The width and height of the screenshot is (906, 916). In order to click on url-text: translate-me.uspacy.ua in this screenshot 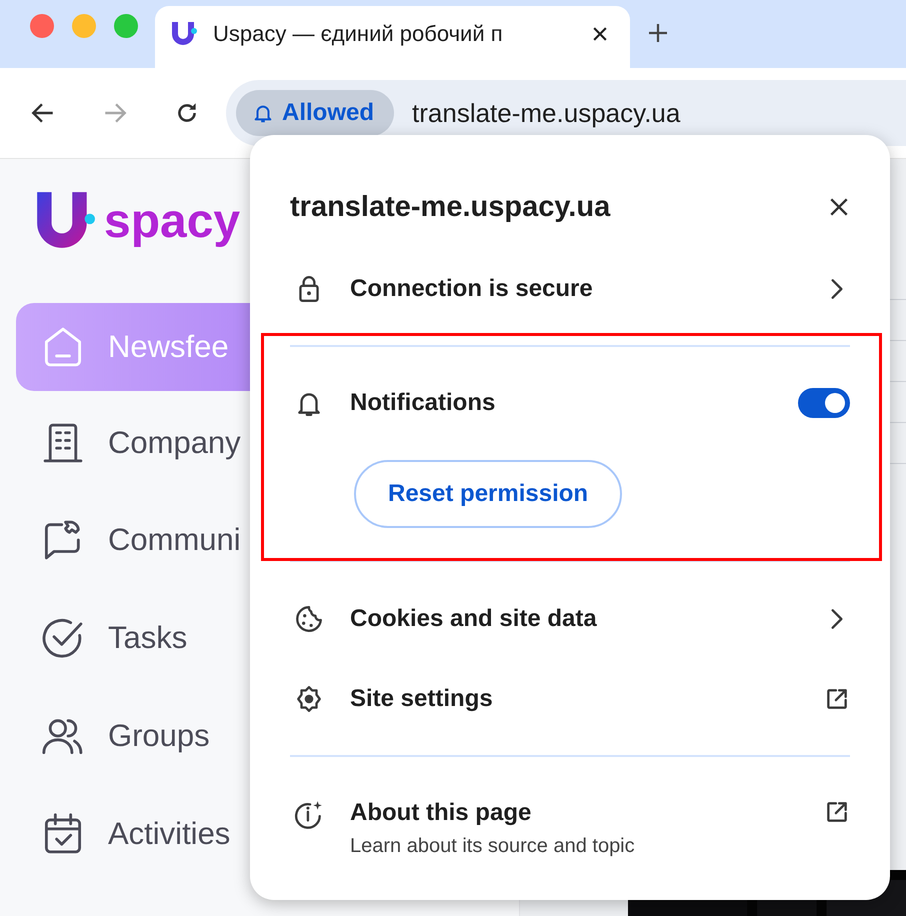, I will do `click(546, 113)`.